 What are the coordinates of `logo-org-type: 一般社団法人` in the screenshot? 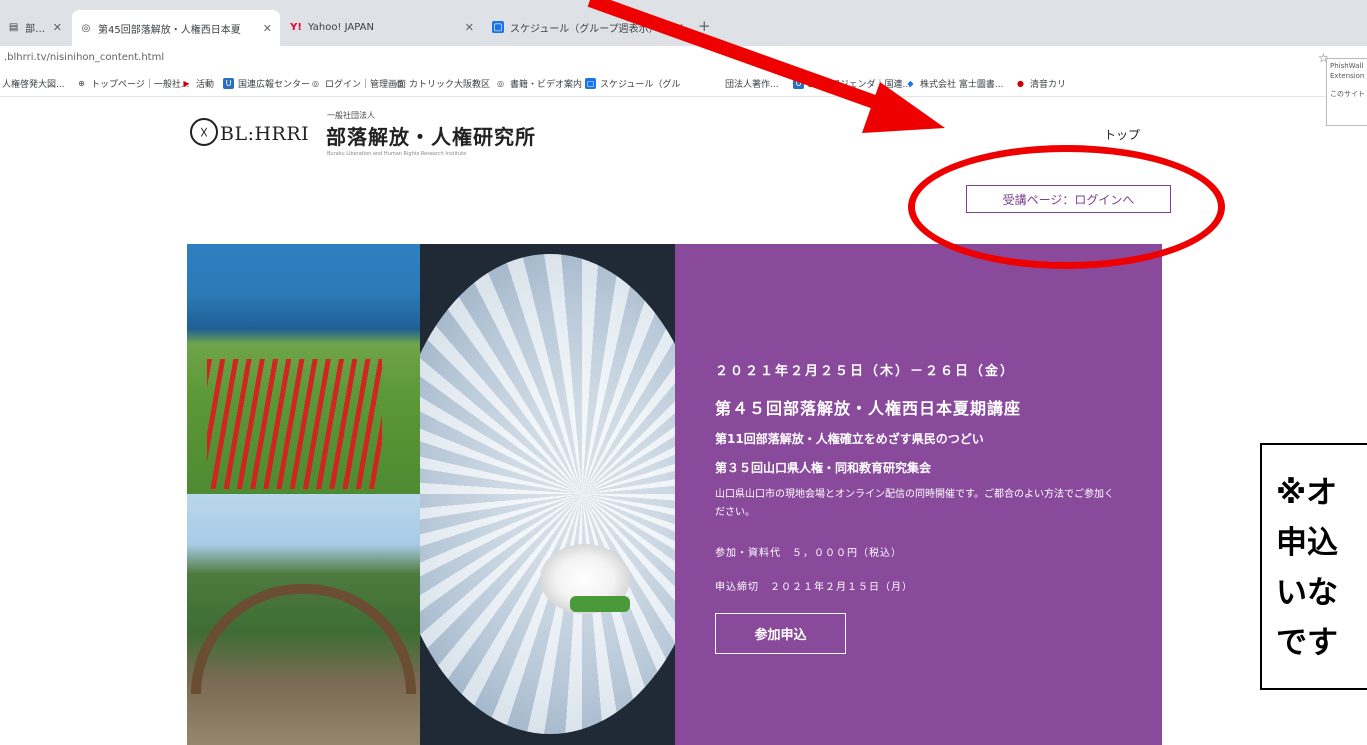 It's located at (351, 115).